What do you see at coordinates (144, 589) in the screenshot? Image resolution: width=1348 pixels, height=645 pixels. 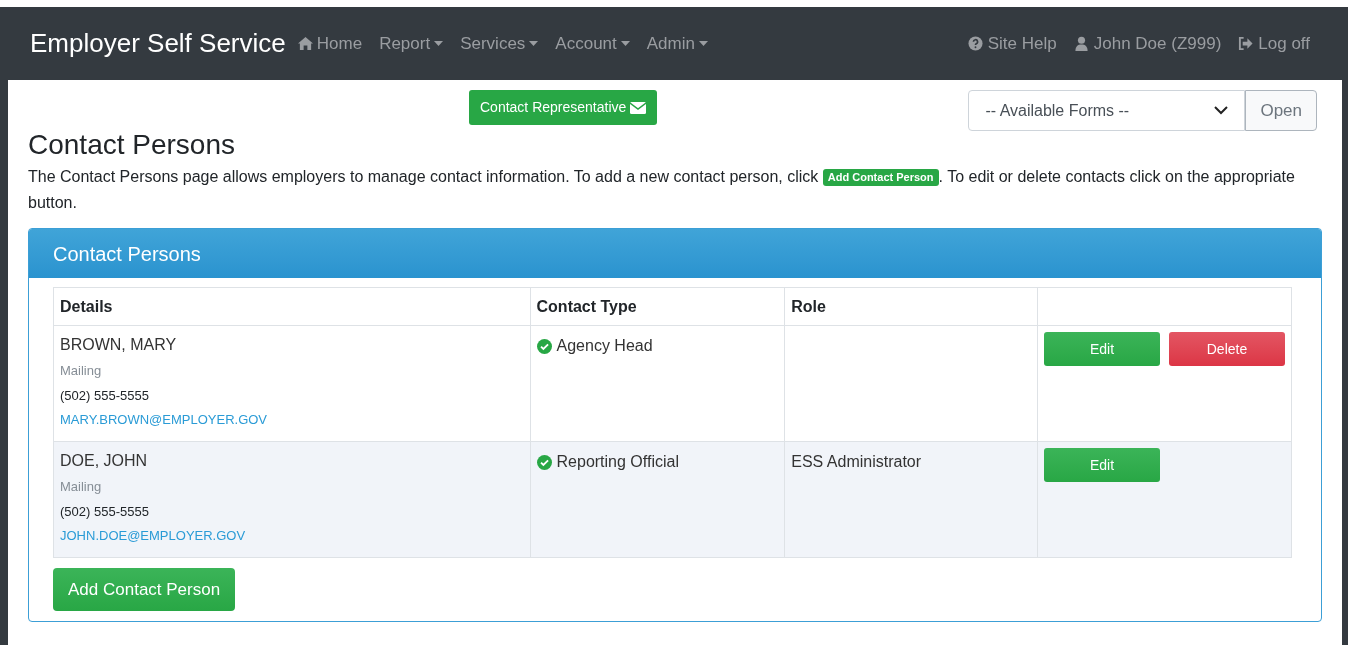 I see `add-contact-person-button: Add Contact Person` at bounding box center [144, 589].